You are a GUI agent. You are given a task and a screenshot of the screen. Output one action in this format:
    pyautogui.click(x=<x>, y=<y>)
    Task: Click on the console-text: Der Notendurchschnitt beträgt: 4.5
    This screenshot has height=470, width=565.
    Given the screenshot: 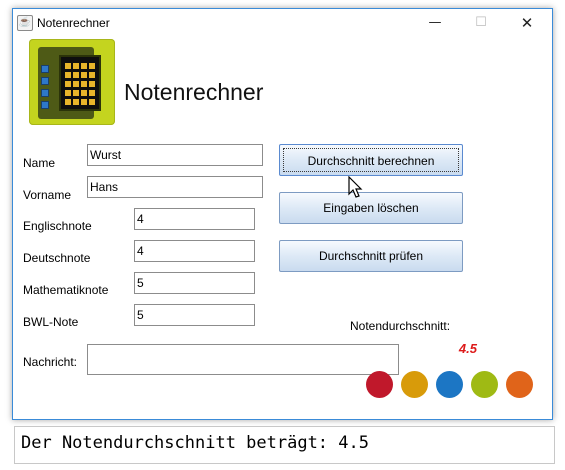 What is the action you would take?
    pyautogui.click(x=195, y=443)
    